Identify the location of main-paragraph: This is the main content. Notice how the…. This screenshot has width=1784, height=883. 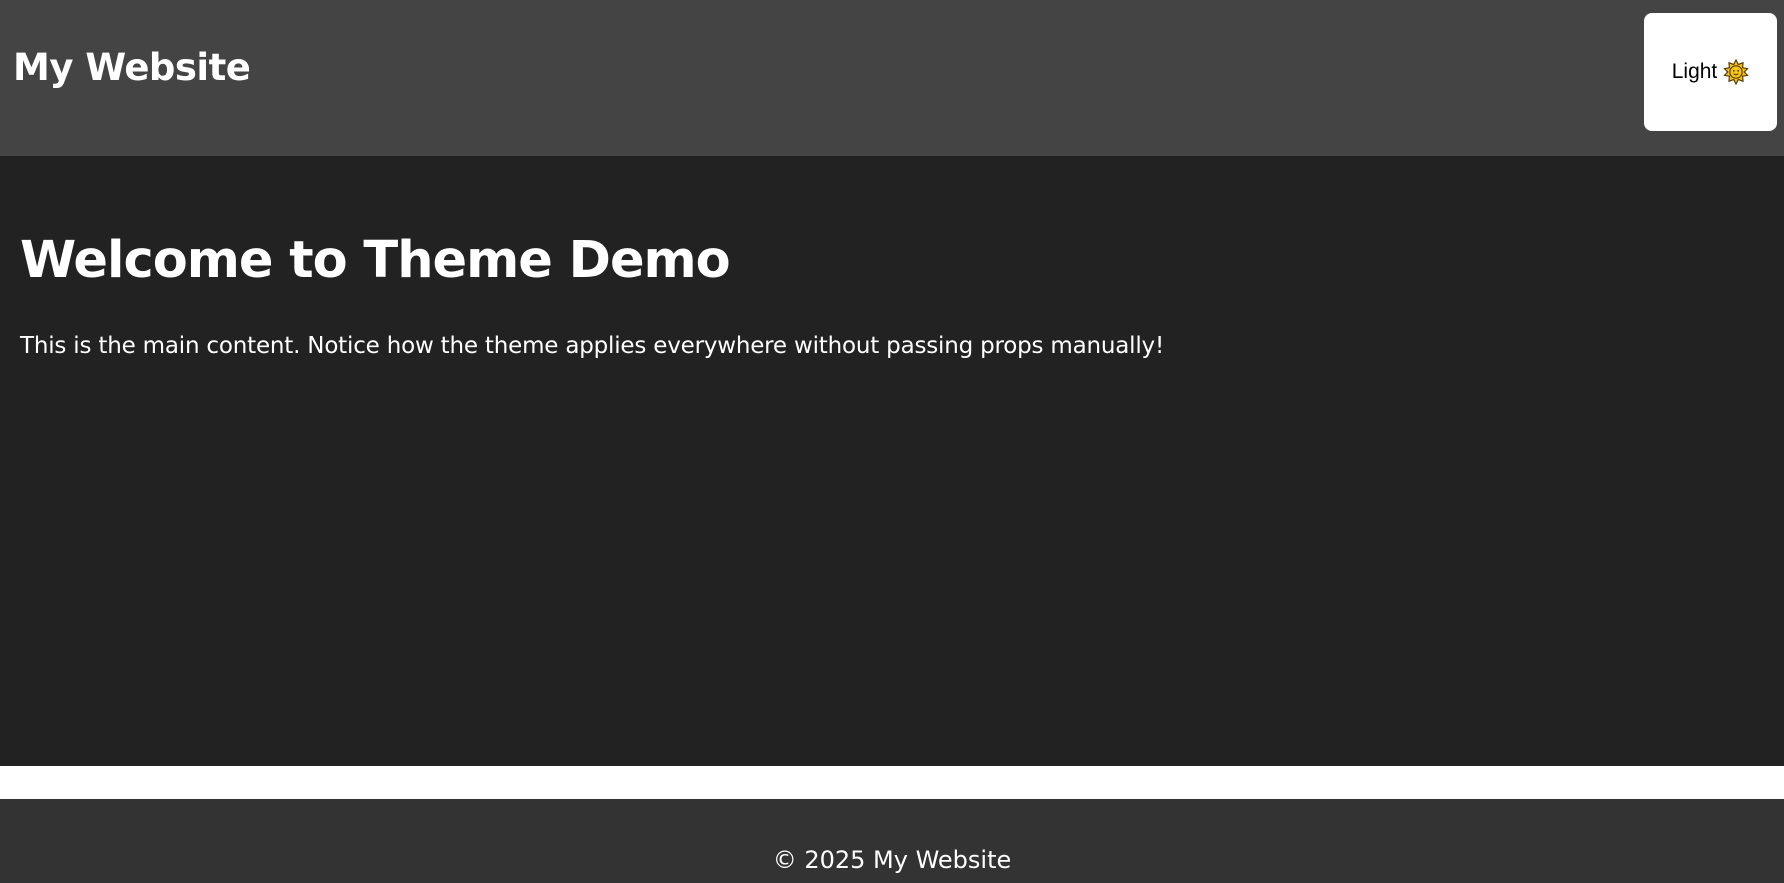
(592, 346).